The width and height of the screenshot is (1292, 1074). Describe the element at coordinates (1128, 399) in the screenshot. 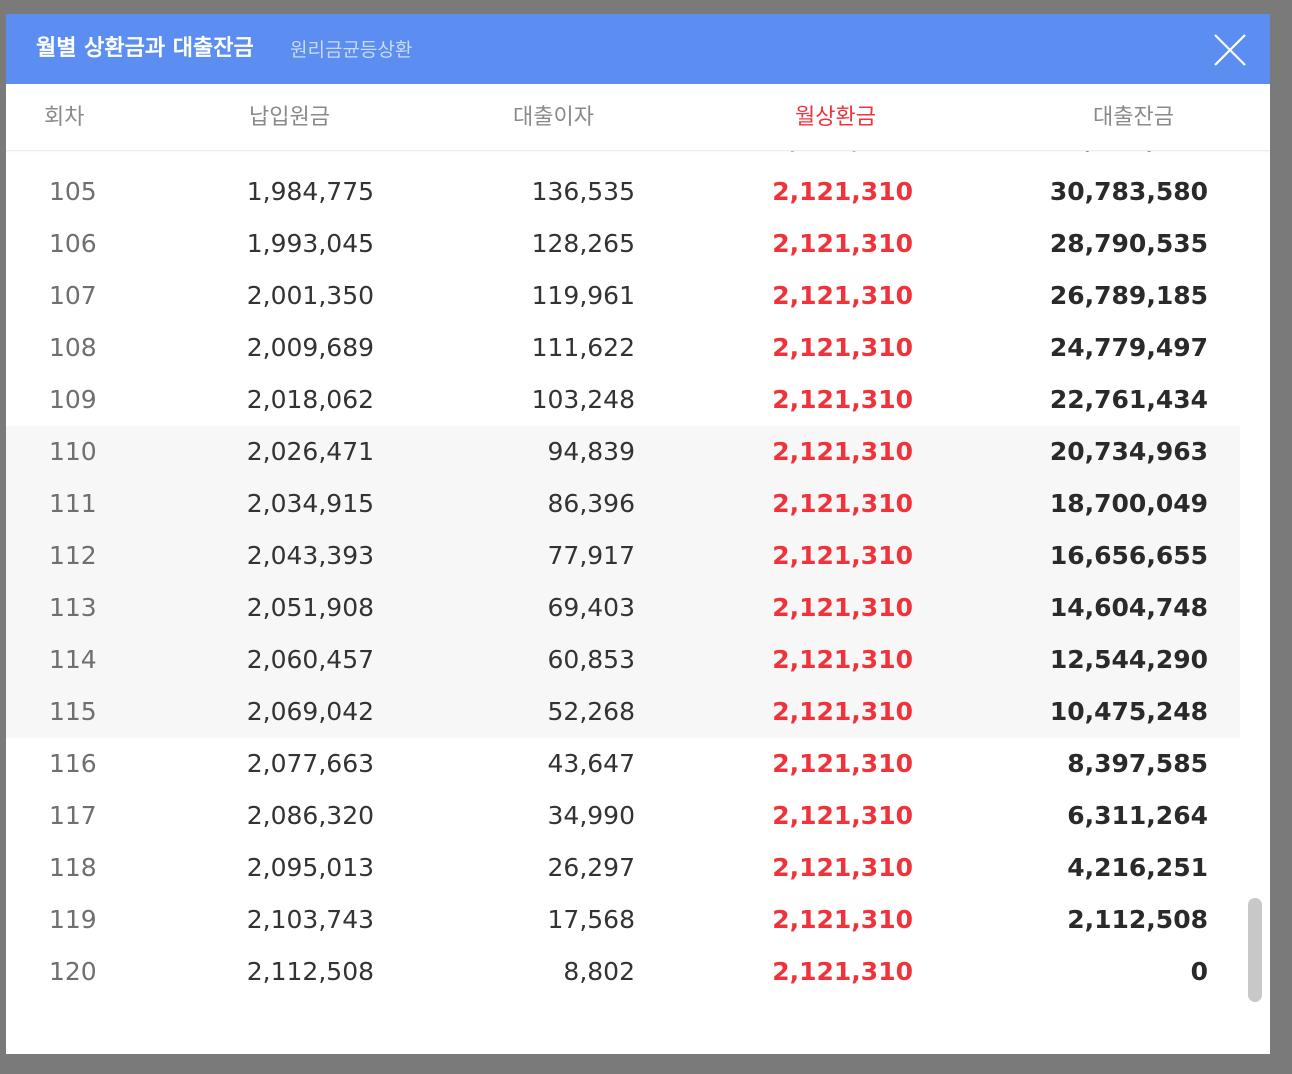

I see `cell-balance: 22,761,434` at that location.